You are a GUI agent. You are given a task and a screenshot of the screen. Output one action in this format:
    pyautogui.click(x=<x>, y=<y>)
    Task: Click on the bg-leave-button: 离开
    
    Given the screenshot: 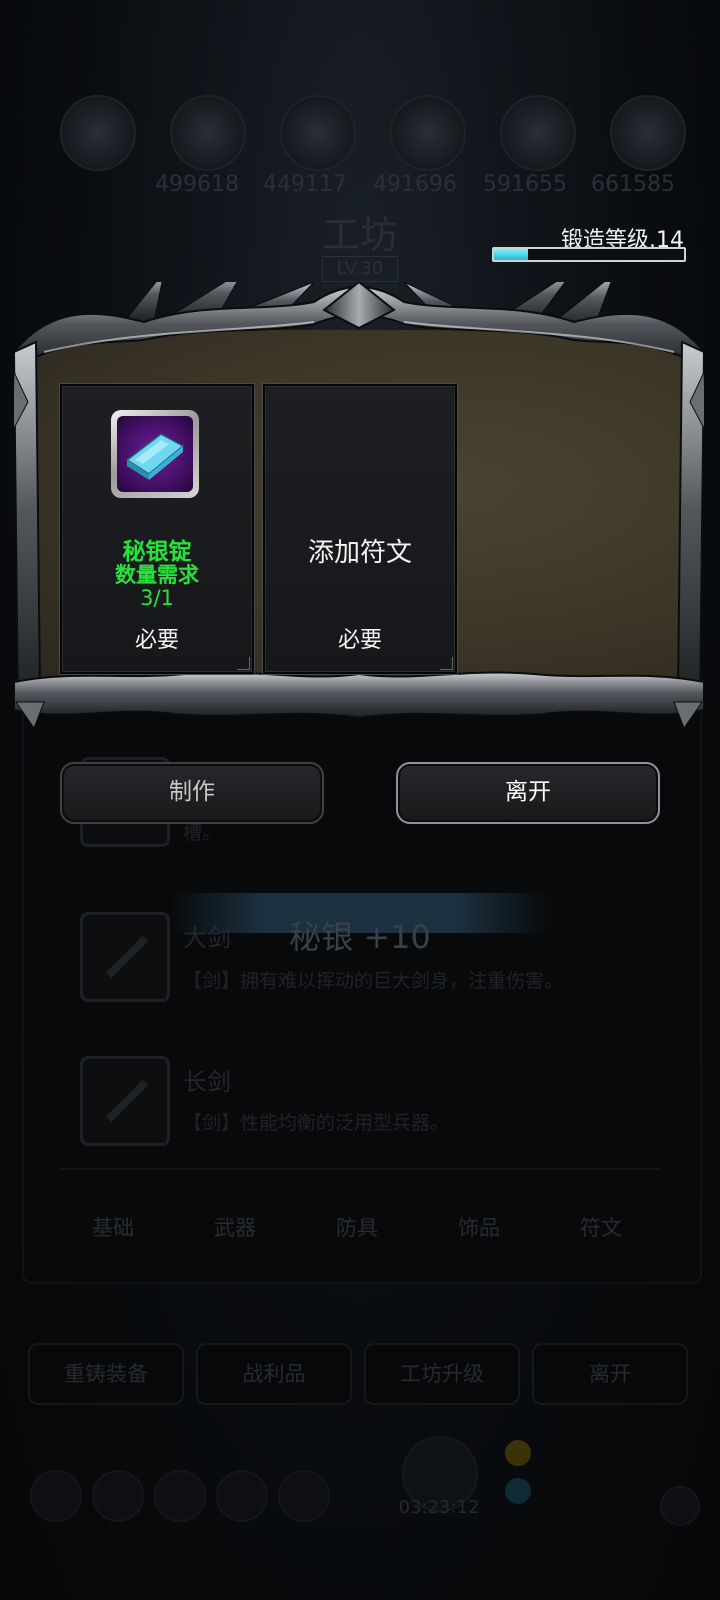 What is the action you would take?
    pyautogui.click(x=610, y=1374)
    